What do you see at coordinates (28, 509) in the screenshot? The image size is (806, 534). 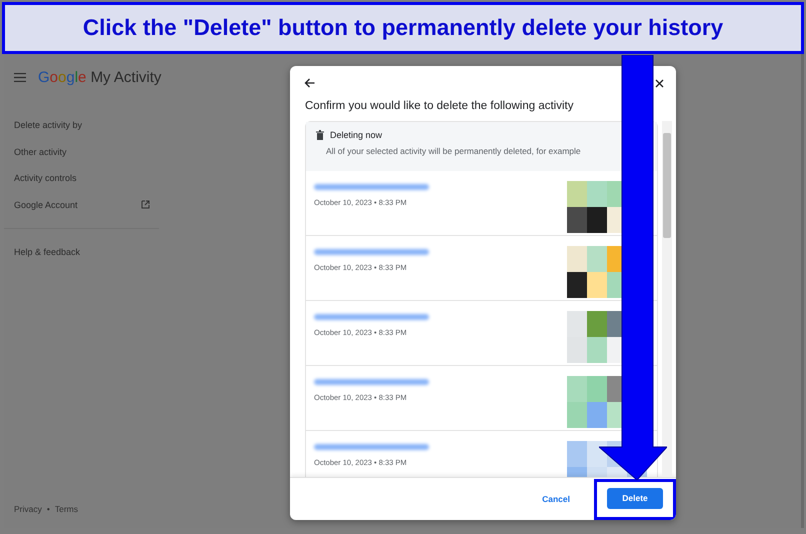 I see `footer-link: Privacy` at bounding box center [28, 509].